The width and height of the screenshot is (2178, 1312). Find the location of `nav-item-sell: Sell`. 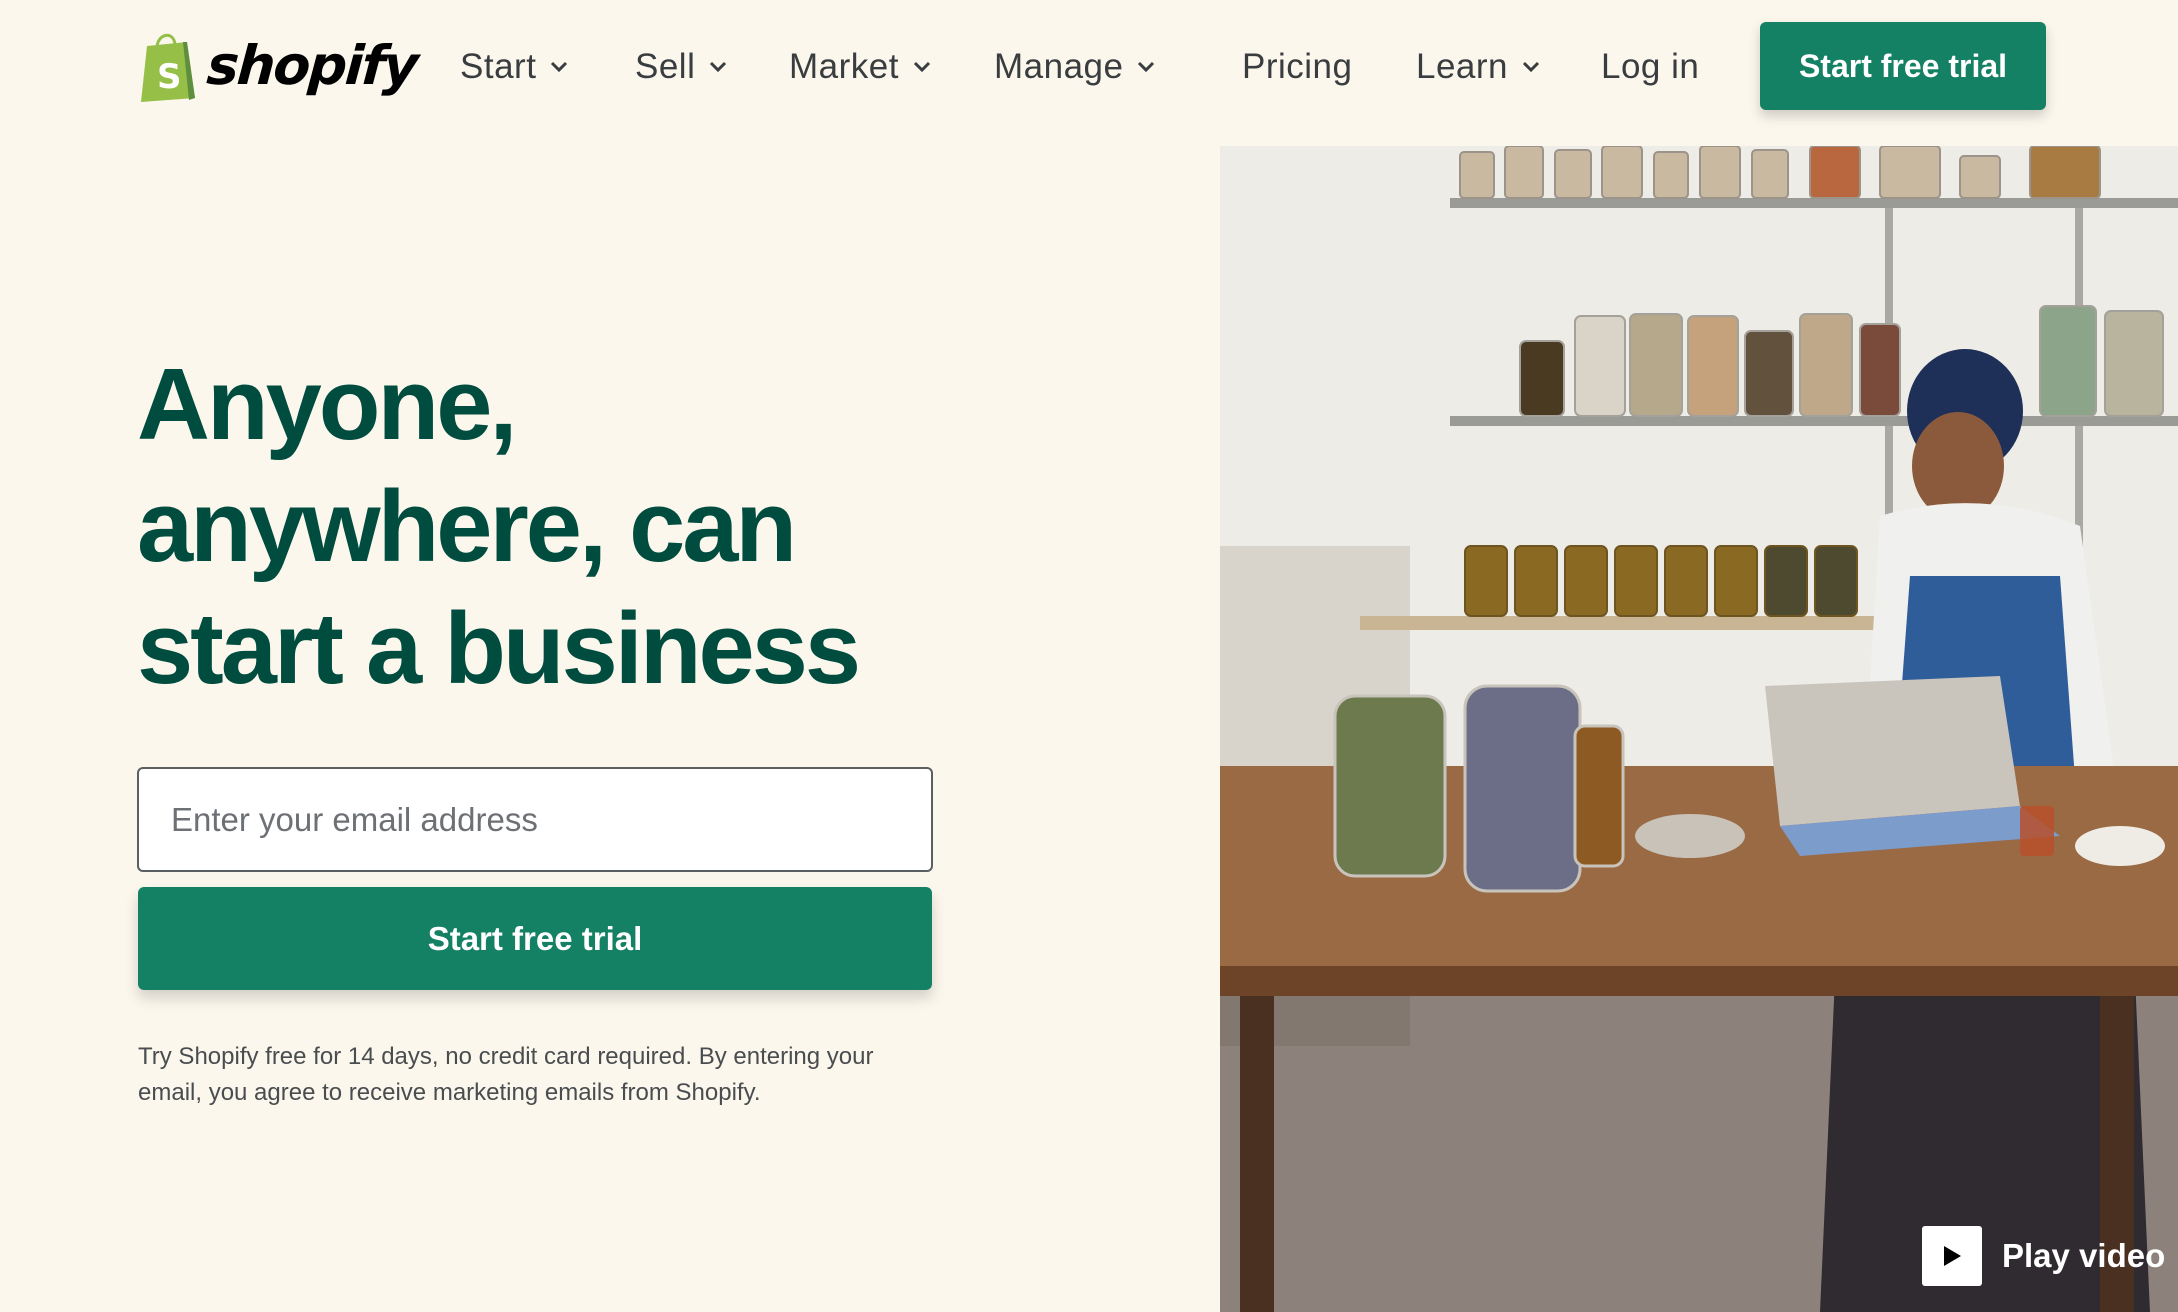

nav-item-sell: Sell is located at coordinates (681, 67).